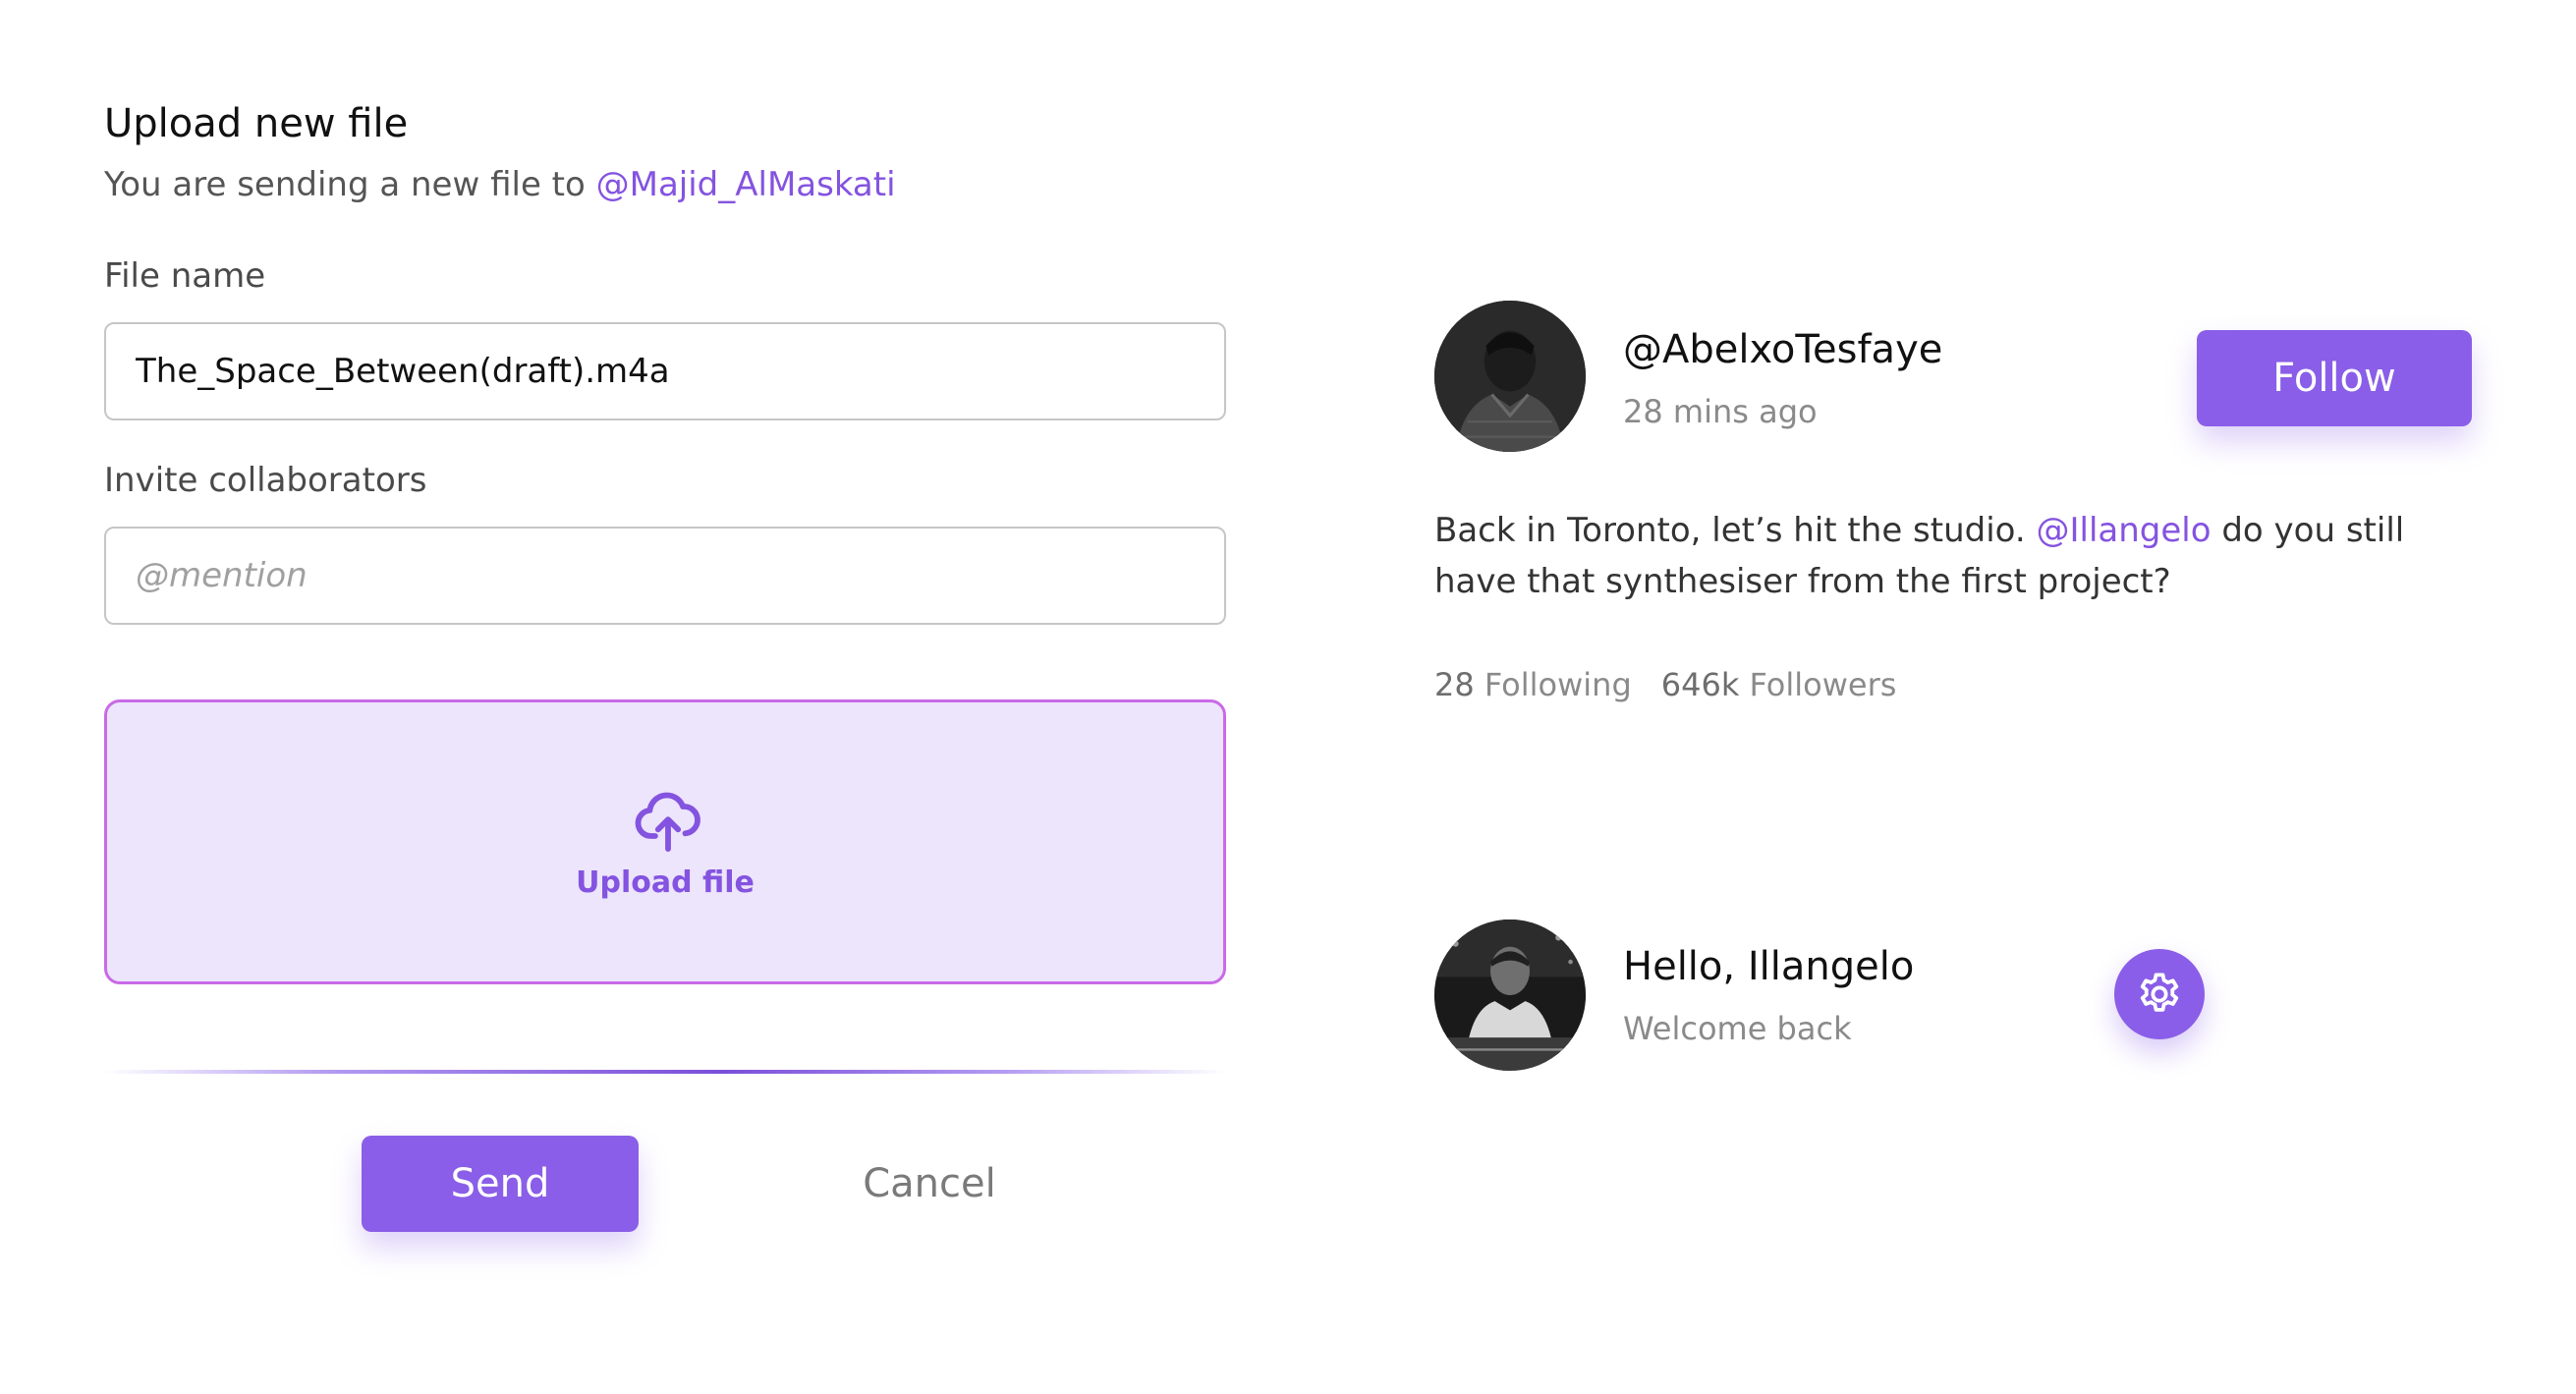 This screenshot has height=1394, width=2576. I want to click on profile-stats: 28 Following 646k Followers, so click(1665, 684).